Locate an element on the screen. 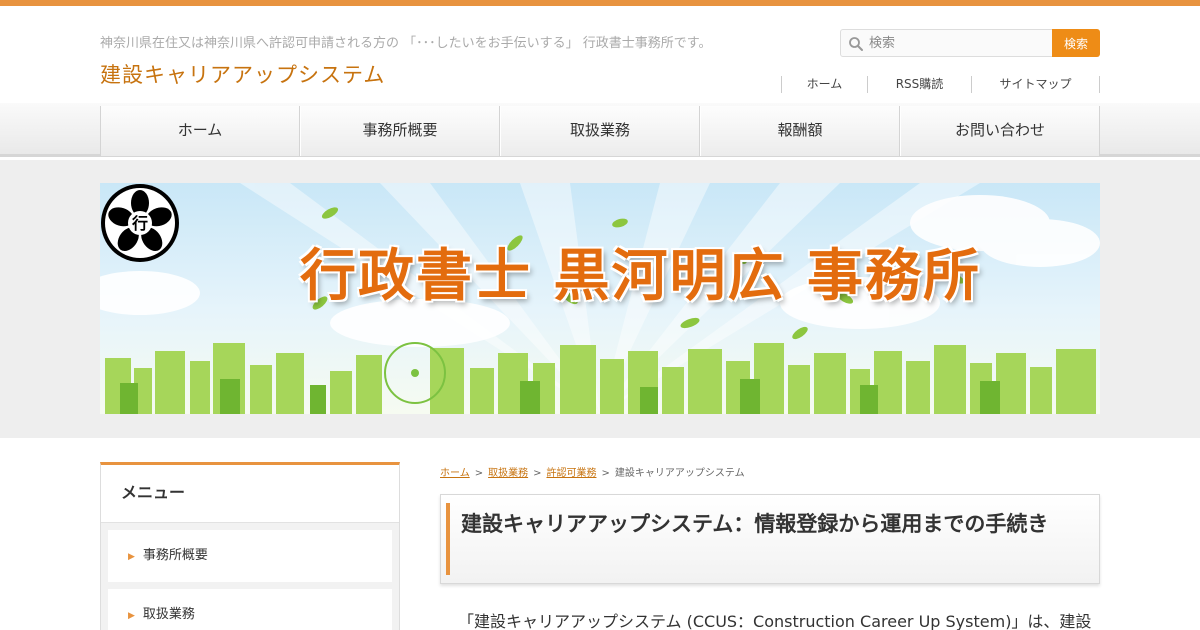 This screenshot has width=1200, height=630. emblem-text: 行 is located at coordinates (139, 223).